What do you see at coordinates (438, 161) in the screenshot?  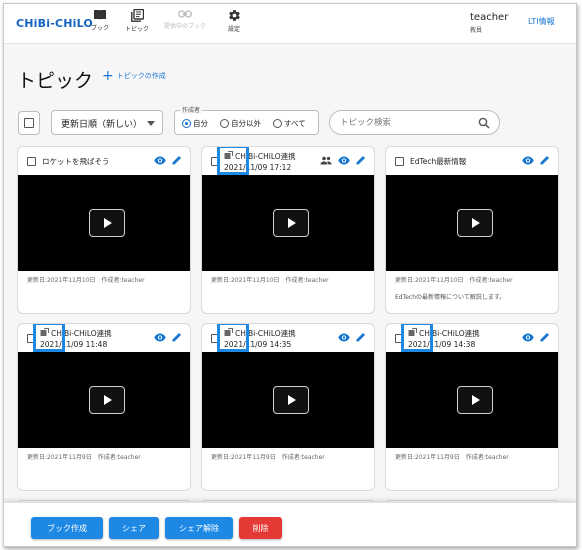 I see `card-title: EdTech最新情報` at bounding box center [438, 161].